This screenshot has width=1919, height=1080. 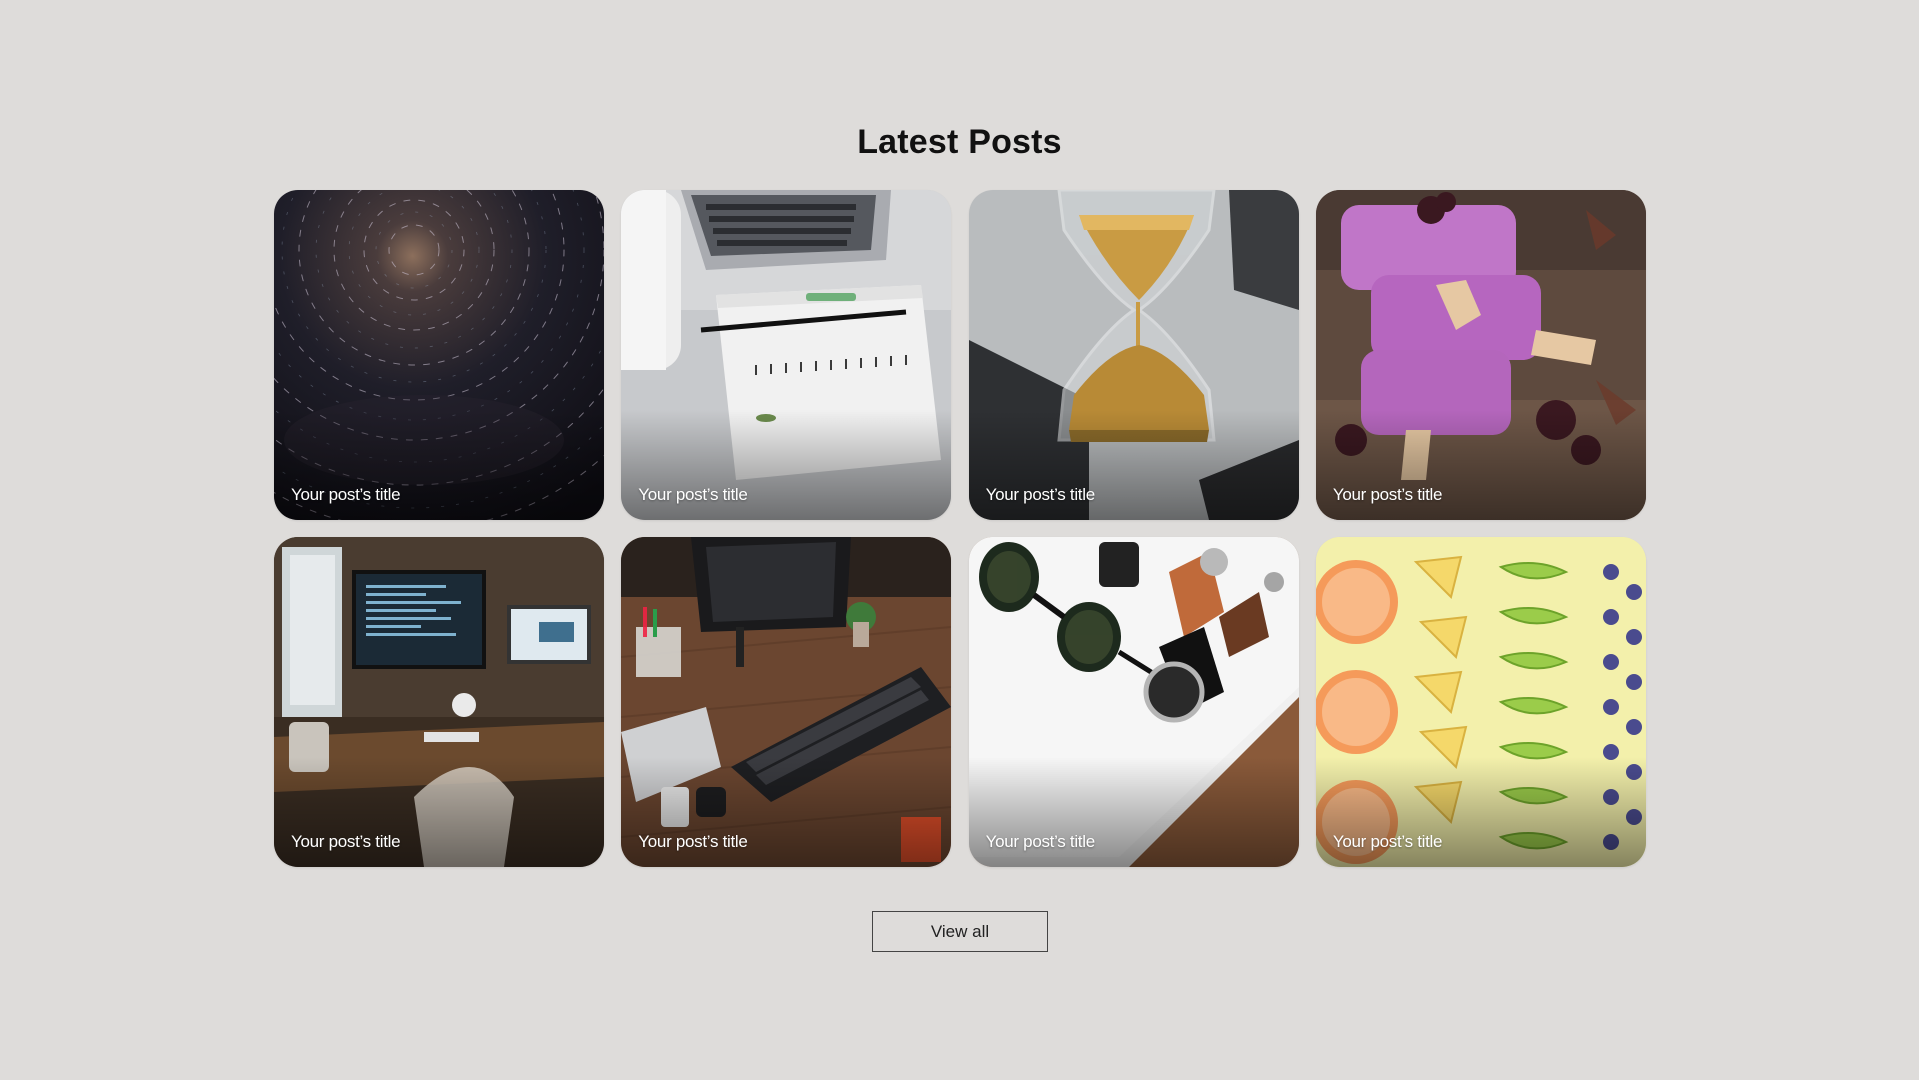 What do you see at coordinates (959, 142) in the screenshot?
I see `section-title: Latest Posts` at bounding box center [959, 142].